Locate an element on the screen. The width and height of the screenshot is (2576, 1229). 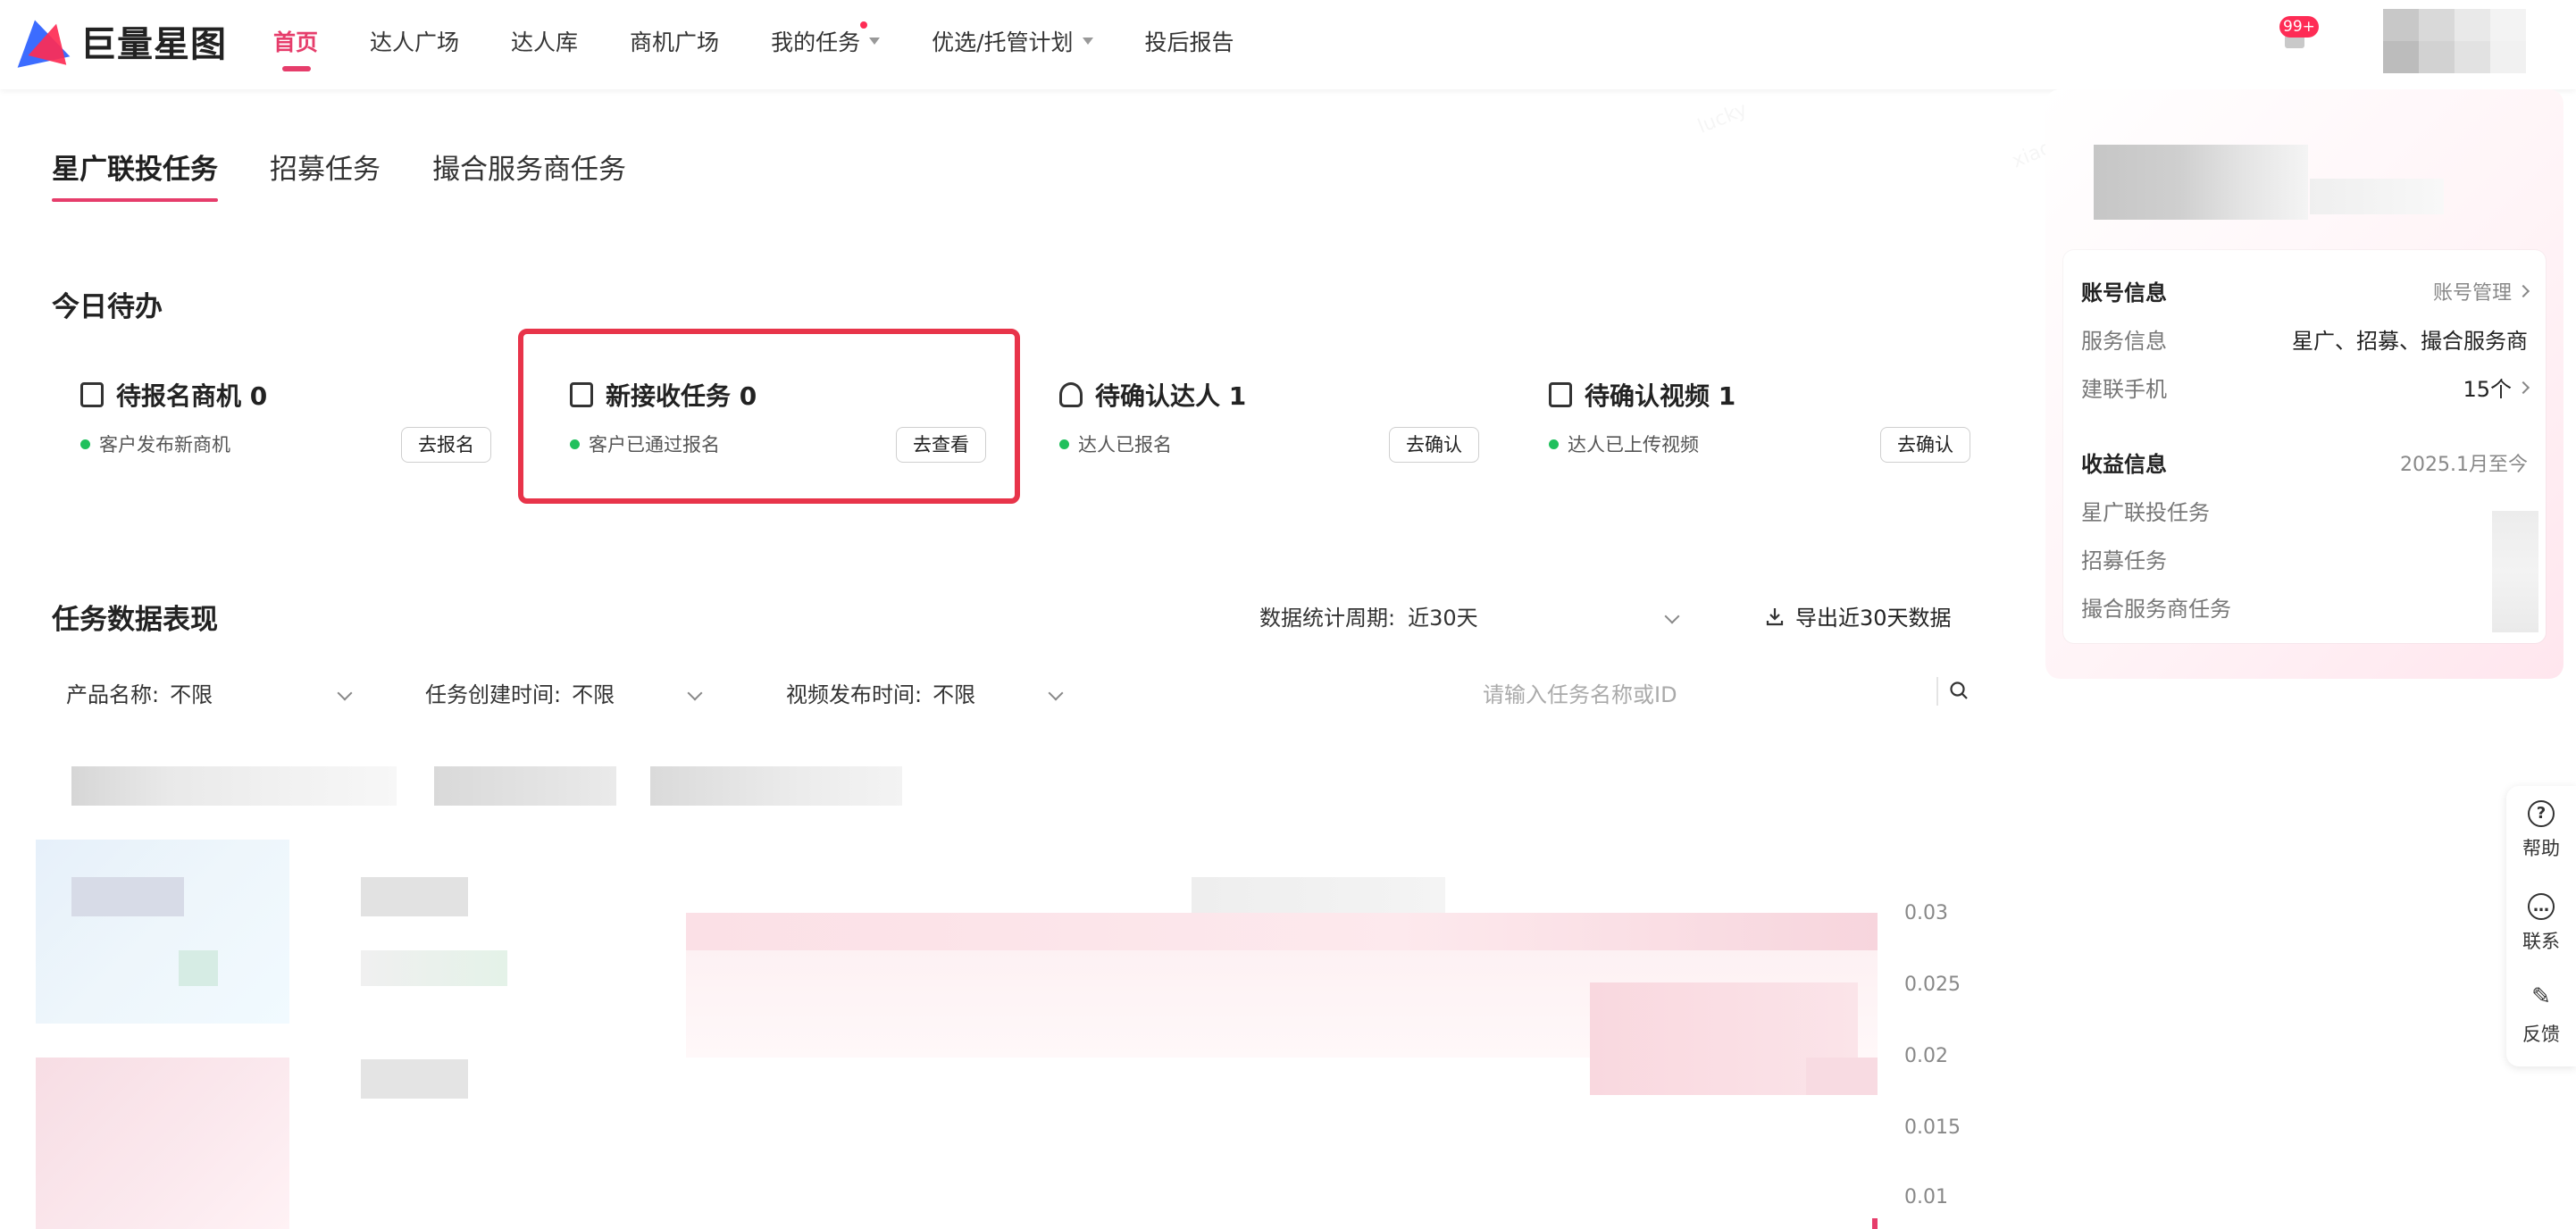
task-search-input: 请输入任务名称或ID is located at coordinates (1733, 691).